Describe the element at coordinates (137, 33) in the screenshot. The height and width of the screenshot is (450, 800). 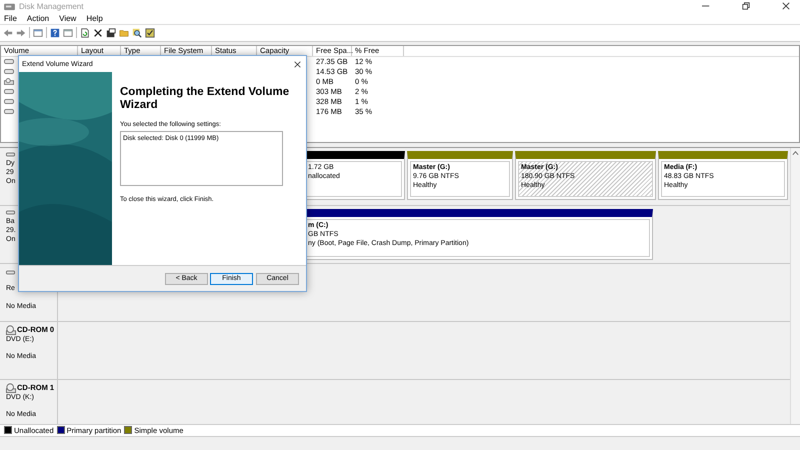
I see `magnifier-icon` at that location.